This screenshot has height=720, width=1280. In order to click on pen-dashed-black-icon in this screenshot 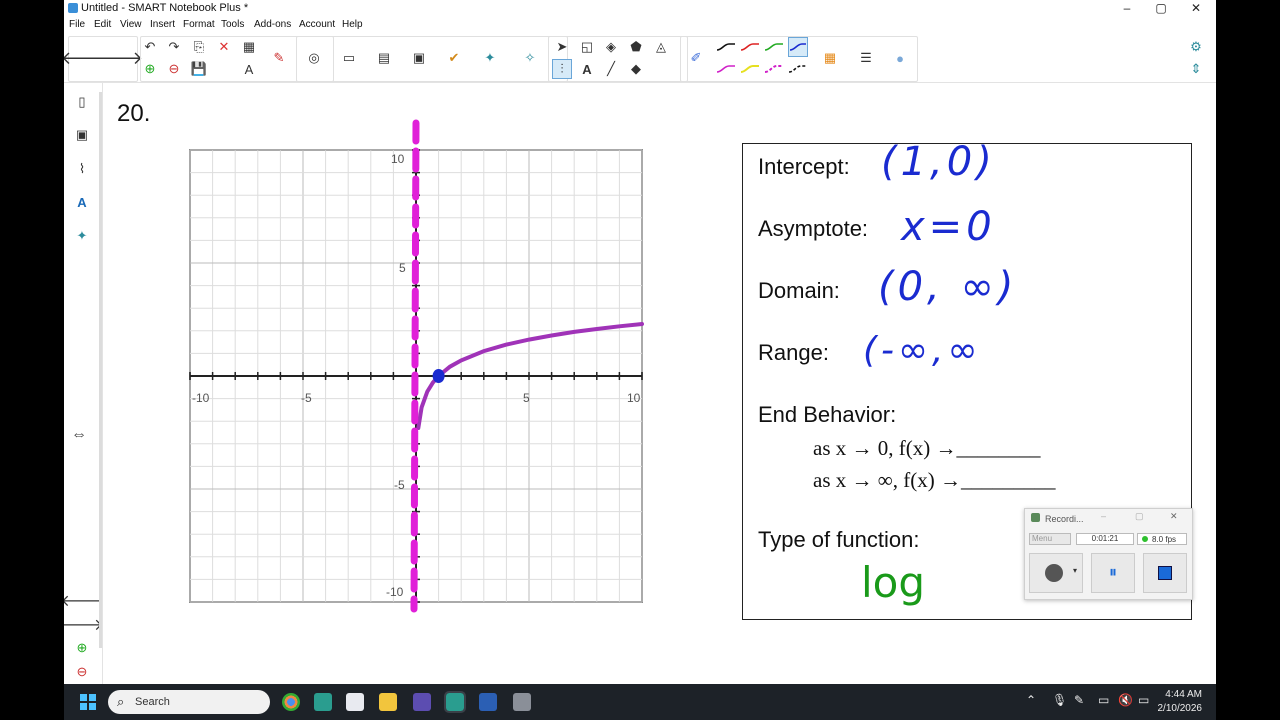, I will do `click(798, 69)`.